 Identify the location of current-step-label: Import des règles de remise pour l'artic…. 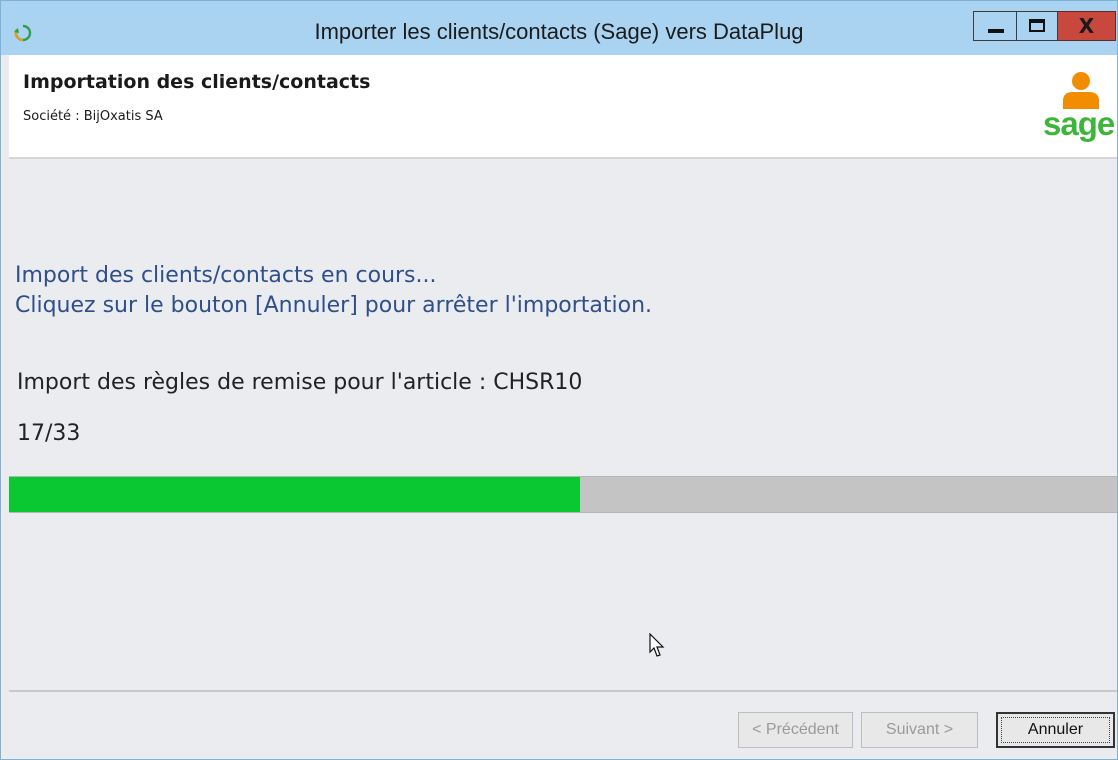
(300, 382).